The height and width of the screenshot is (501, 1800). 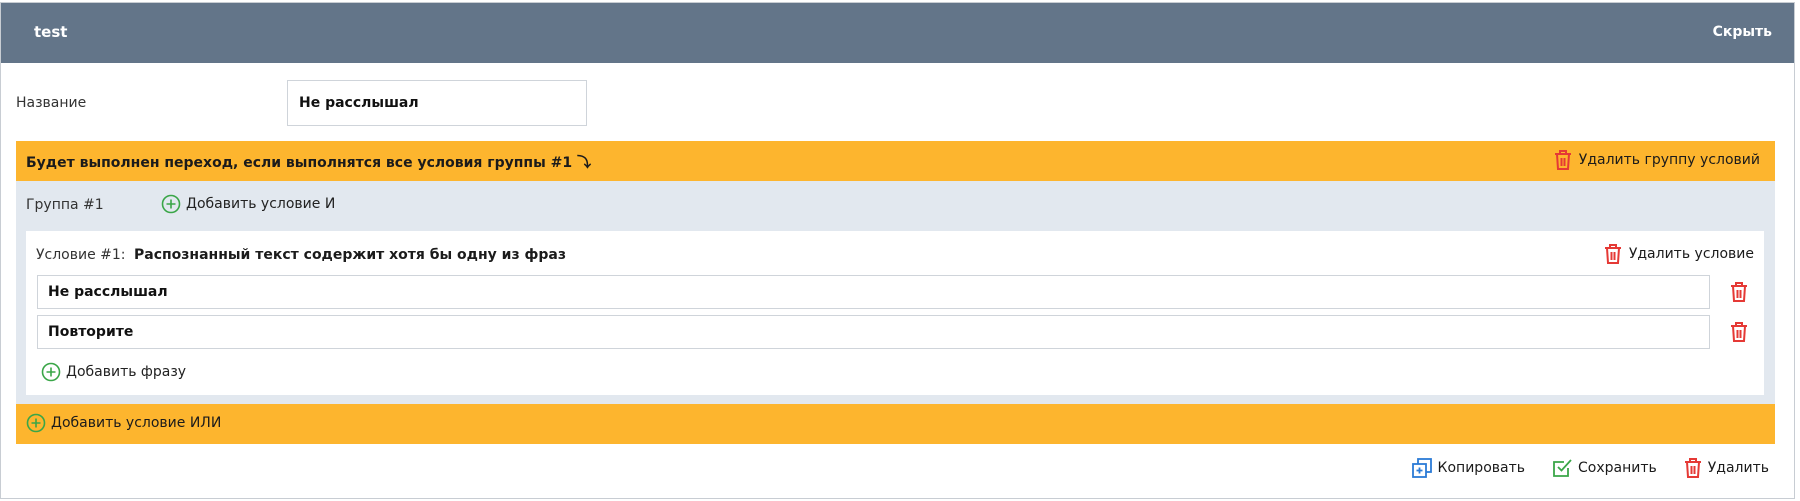 What do you see at coordinates (65, 205) in the screenshot?
I see `group-label: Группа #1` at bounding box center [65, 205].